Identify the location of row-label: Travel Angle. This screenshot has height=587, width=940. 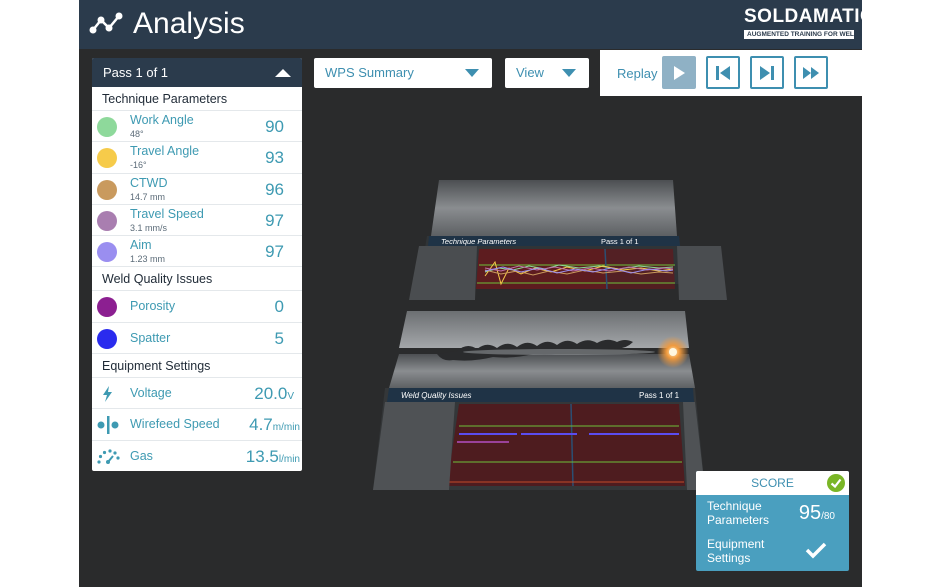
(165, 151).